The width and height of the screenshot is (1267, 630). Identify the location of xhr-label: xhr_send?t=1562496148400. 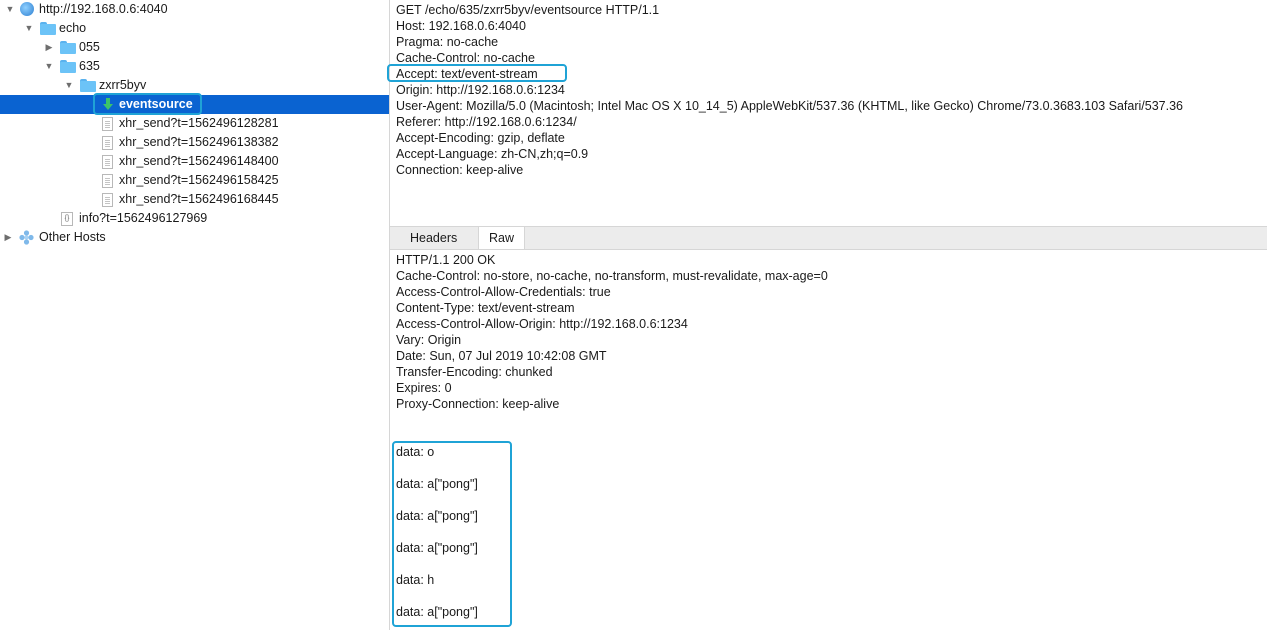
(199, 161).